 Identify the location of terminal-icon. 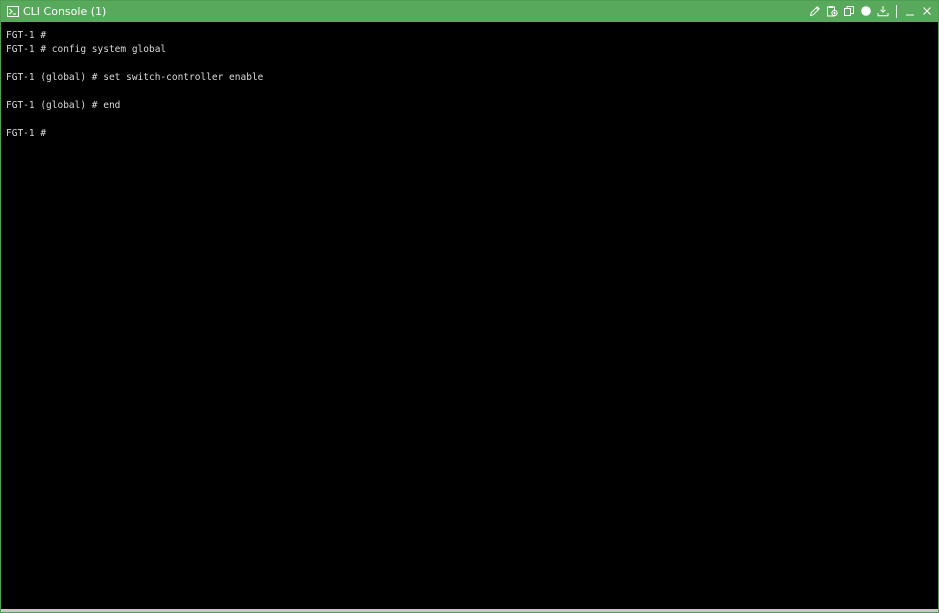
(13, 11).